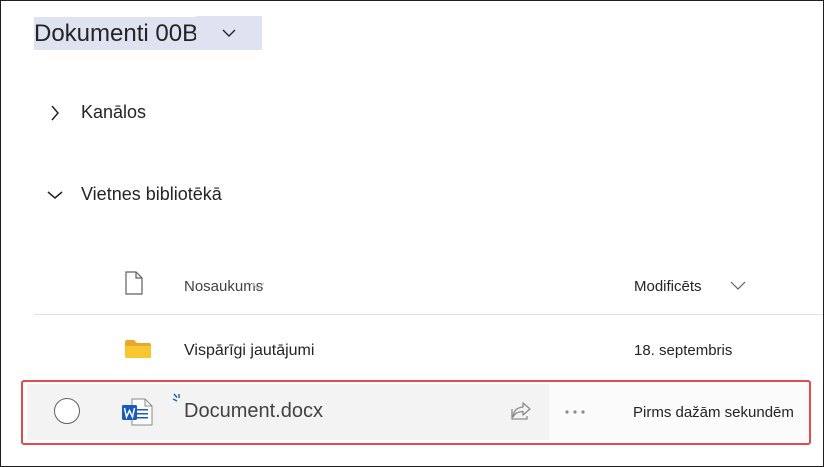 The height and width of the screenshot is (467, 824). Describe the element at coordinates (575, 411) in the screenshot. I see `more-options-icon` at that location.